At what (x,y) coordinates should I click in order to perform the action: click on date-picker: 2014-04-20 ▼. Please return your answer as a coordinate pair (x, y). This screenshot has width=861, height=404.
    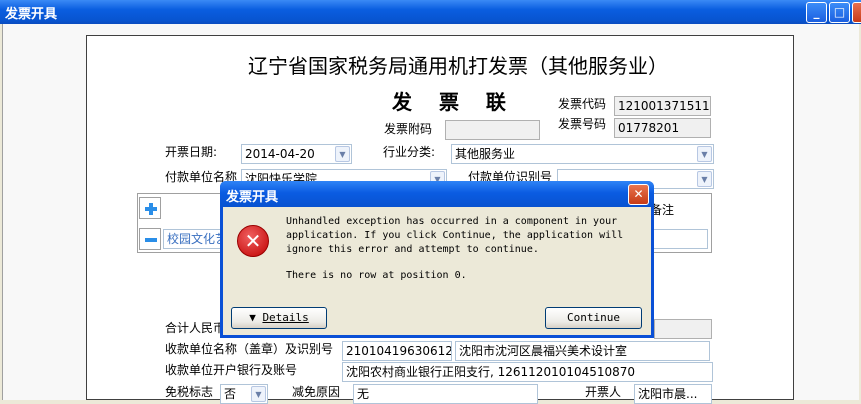
    Looking at the image, I should click on (296, 154).